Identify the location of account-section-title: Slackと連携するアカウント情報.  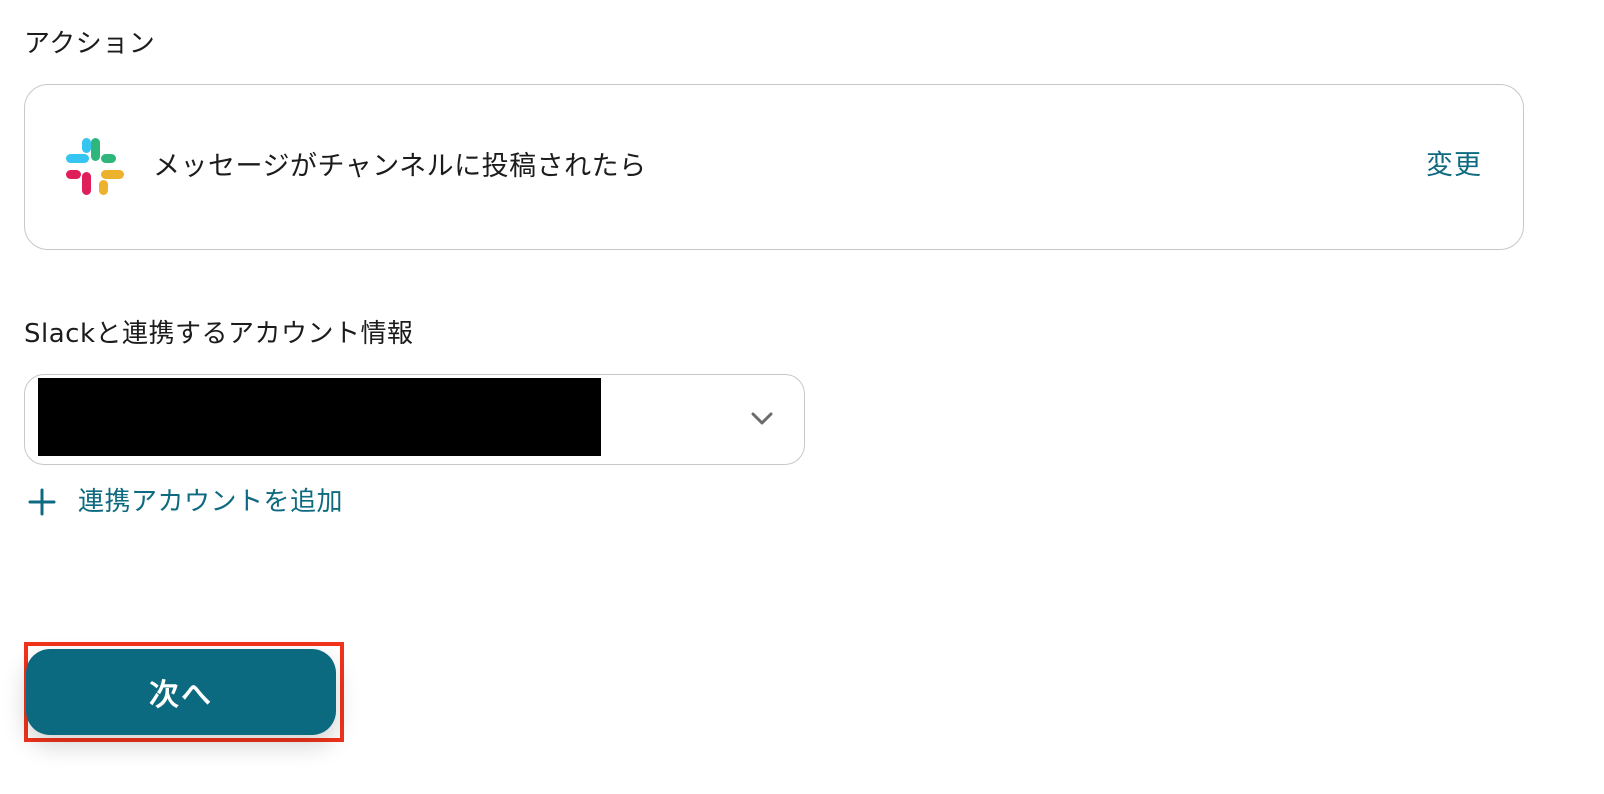
(219, 334).